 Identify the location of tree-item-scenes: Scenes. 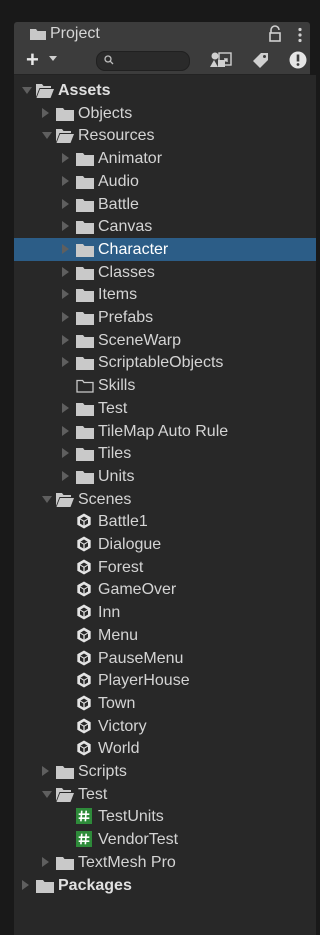
(165, 499).